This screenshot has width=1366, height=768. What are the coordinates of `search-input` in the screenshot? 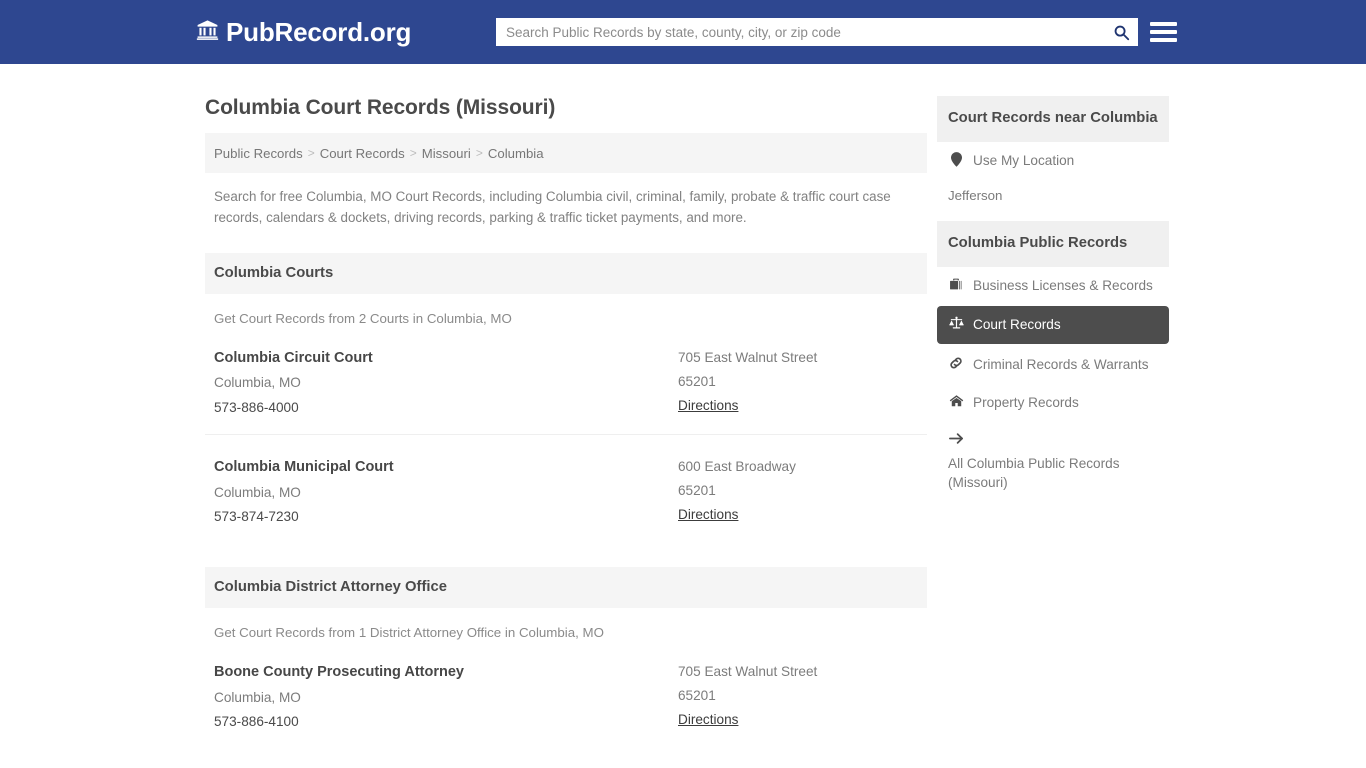 It's located at (800, 32).